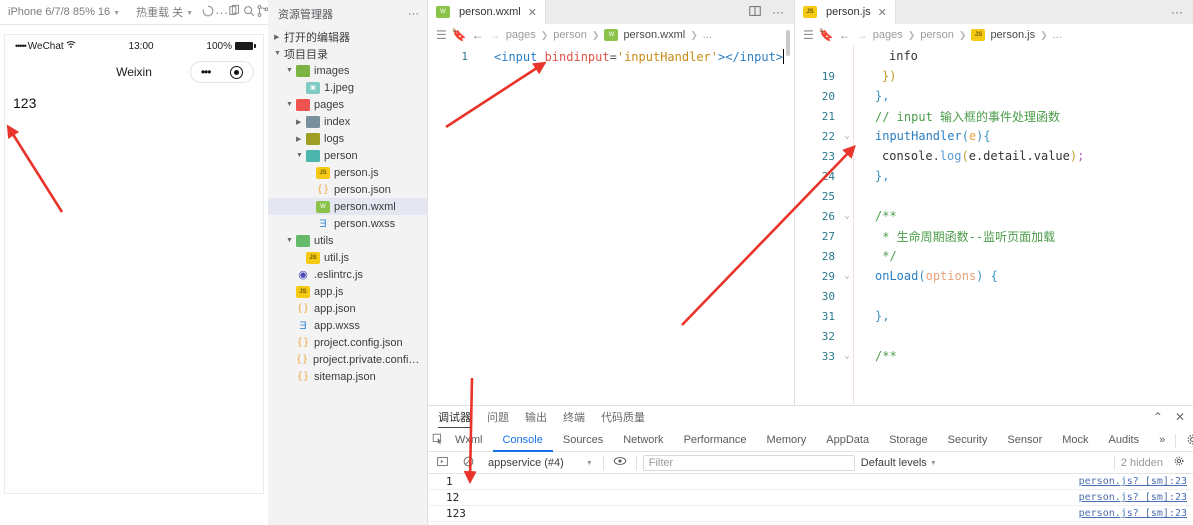 The height and width of the screenshot is (525, 1193). What do you see at coordinates (347, 87) in the screenshot?
I see `tree-item-1-jpeg: ▣ 1.jpeg` at bounding box center [347, 87].